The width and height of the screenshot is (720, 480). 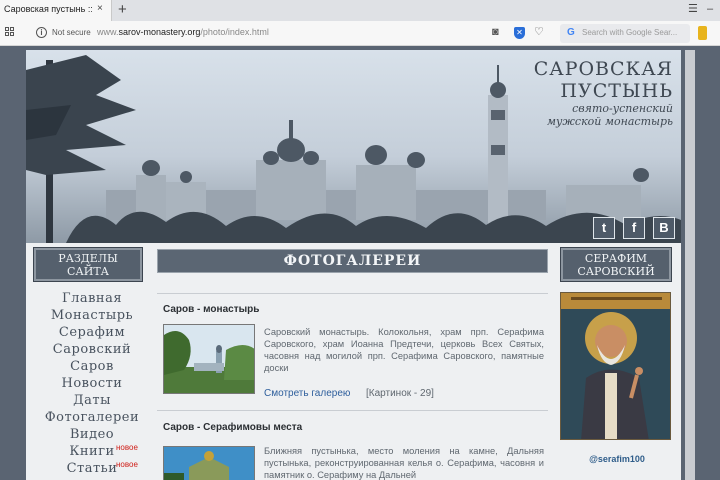 I want to click on not-secure-label: Not secure, so click(x=71, y=32).